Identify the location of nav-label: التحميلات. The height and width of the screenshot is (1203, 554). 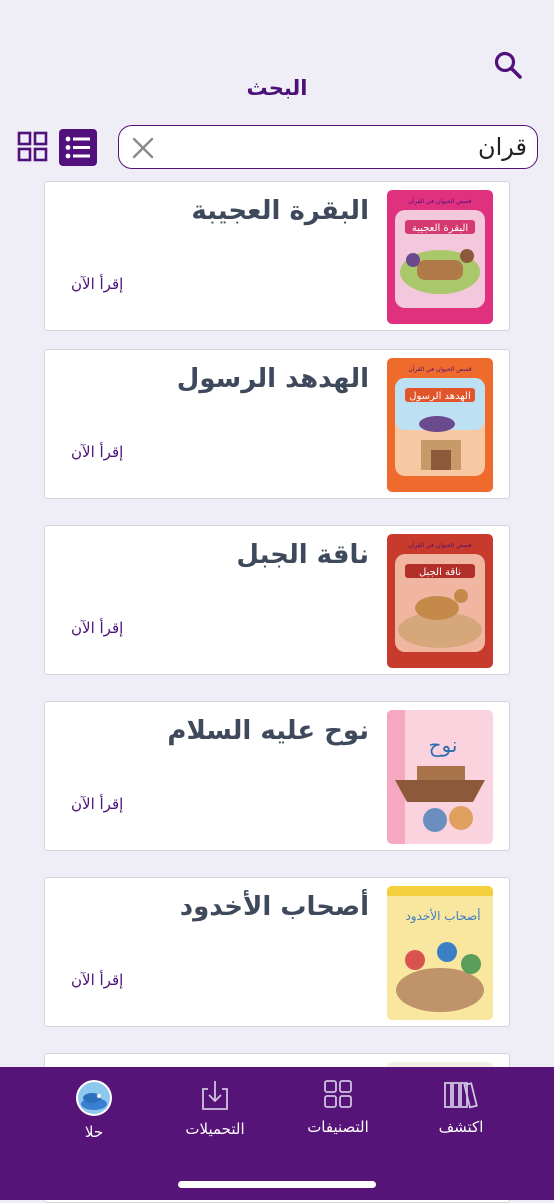
(215, 1129).